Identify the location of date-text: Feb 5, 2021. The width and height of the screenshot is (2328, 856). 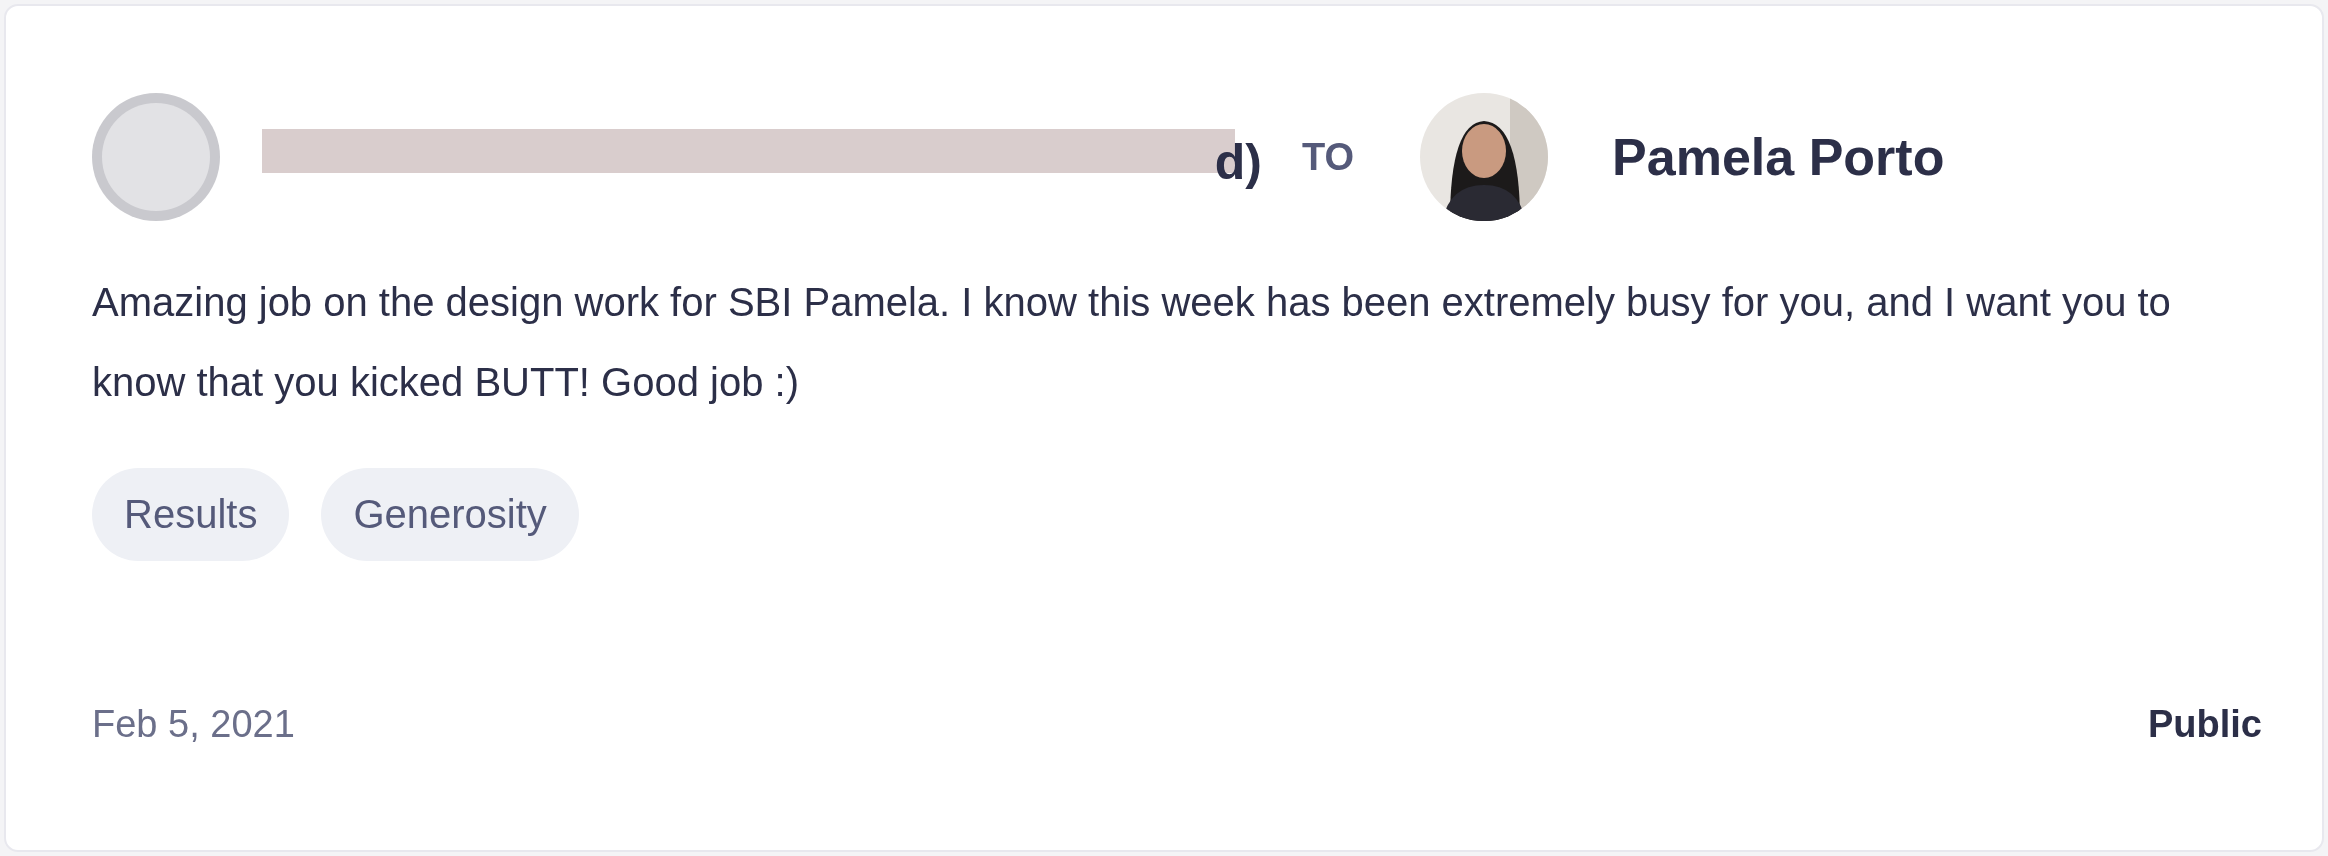
(193, 724).